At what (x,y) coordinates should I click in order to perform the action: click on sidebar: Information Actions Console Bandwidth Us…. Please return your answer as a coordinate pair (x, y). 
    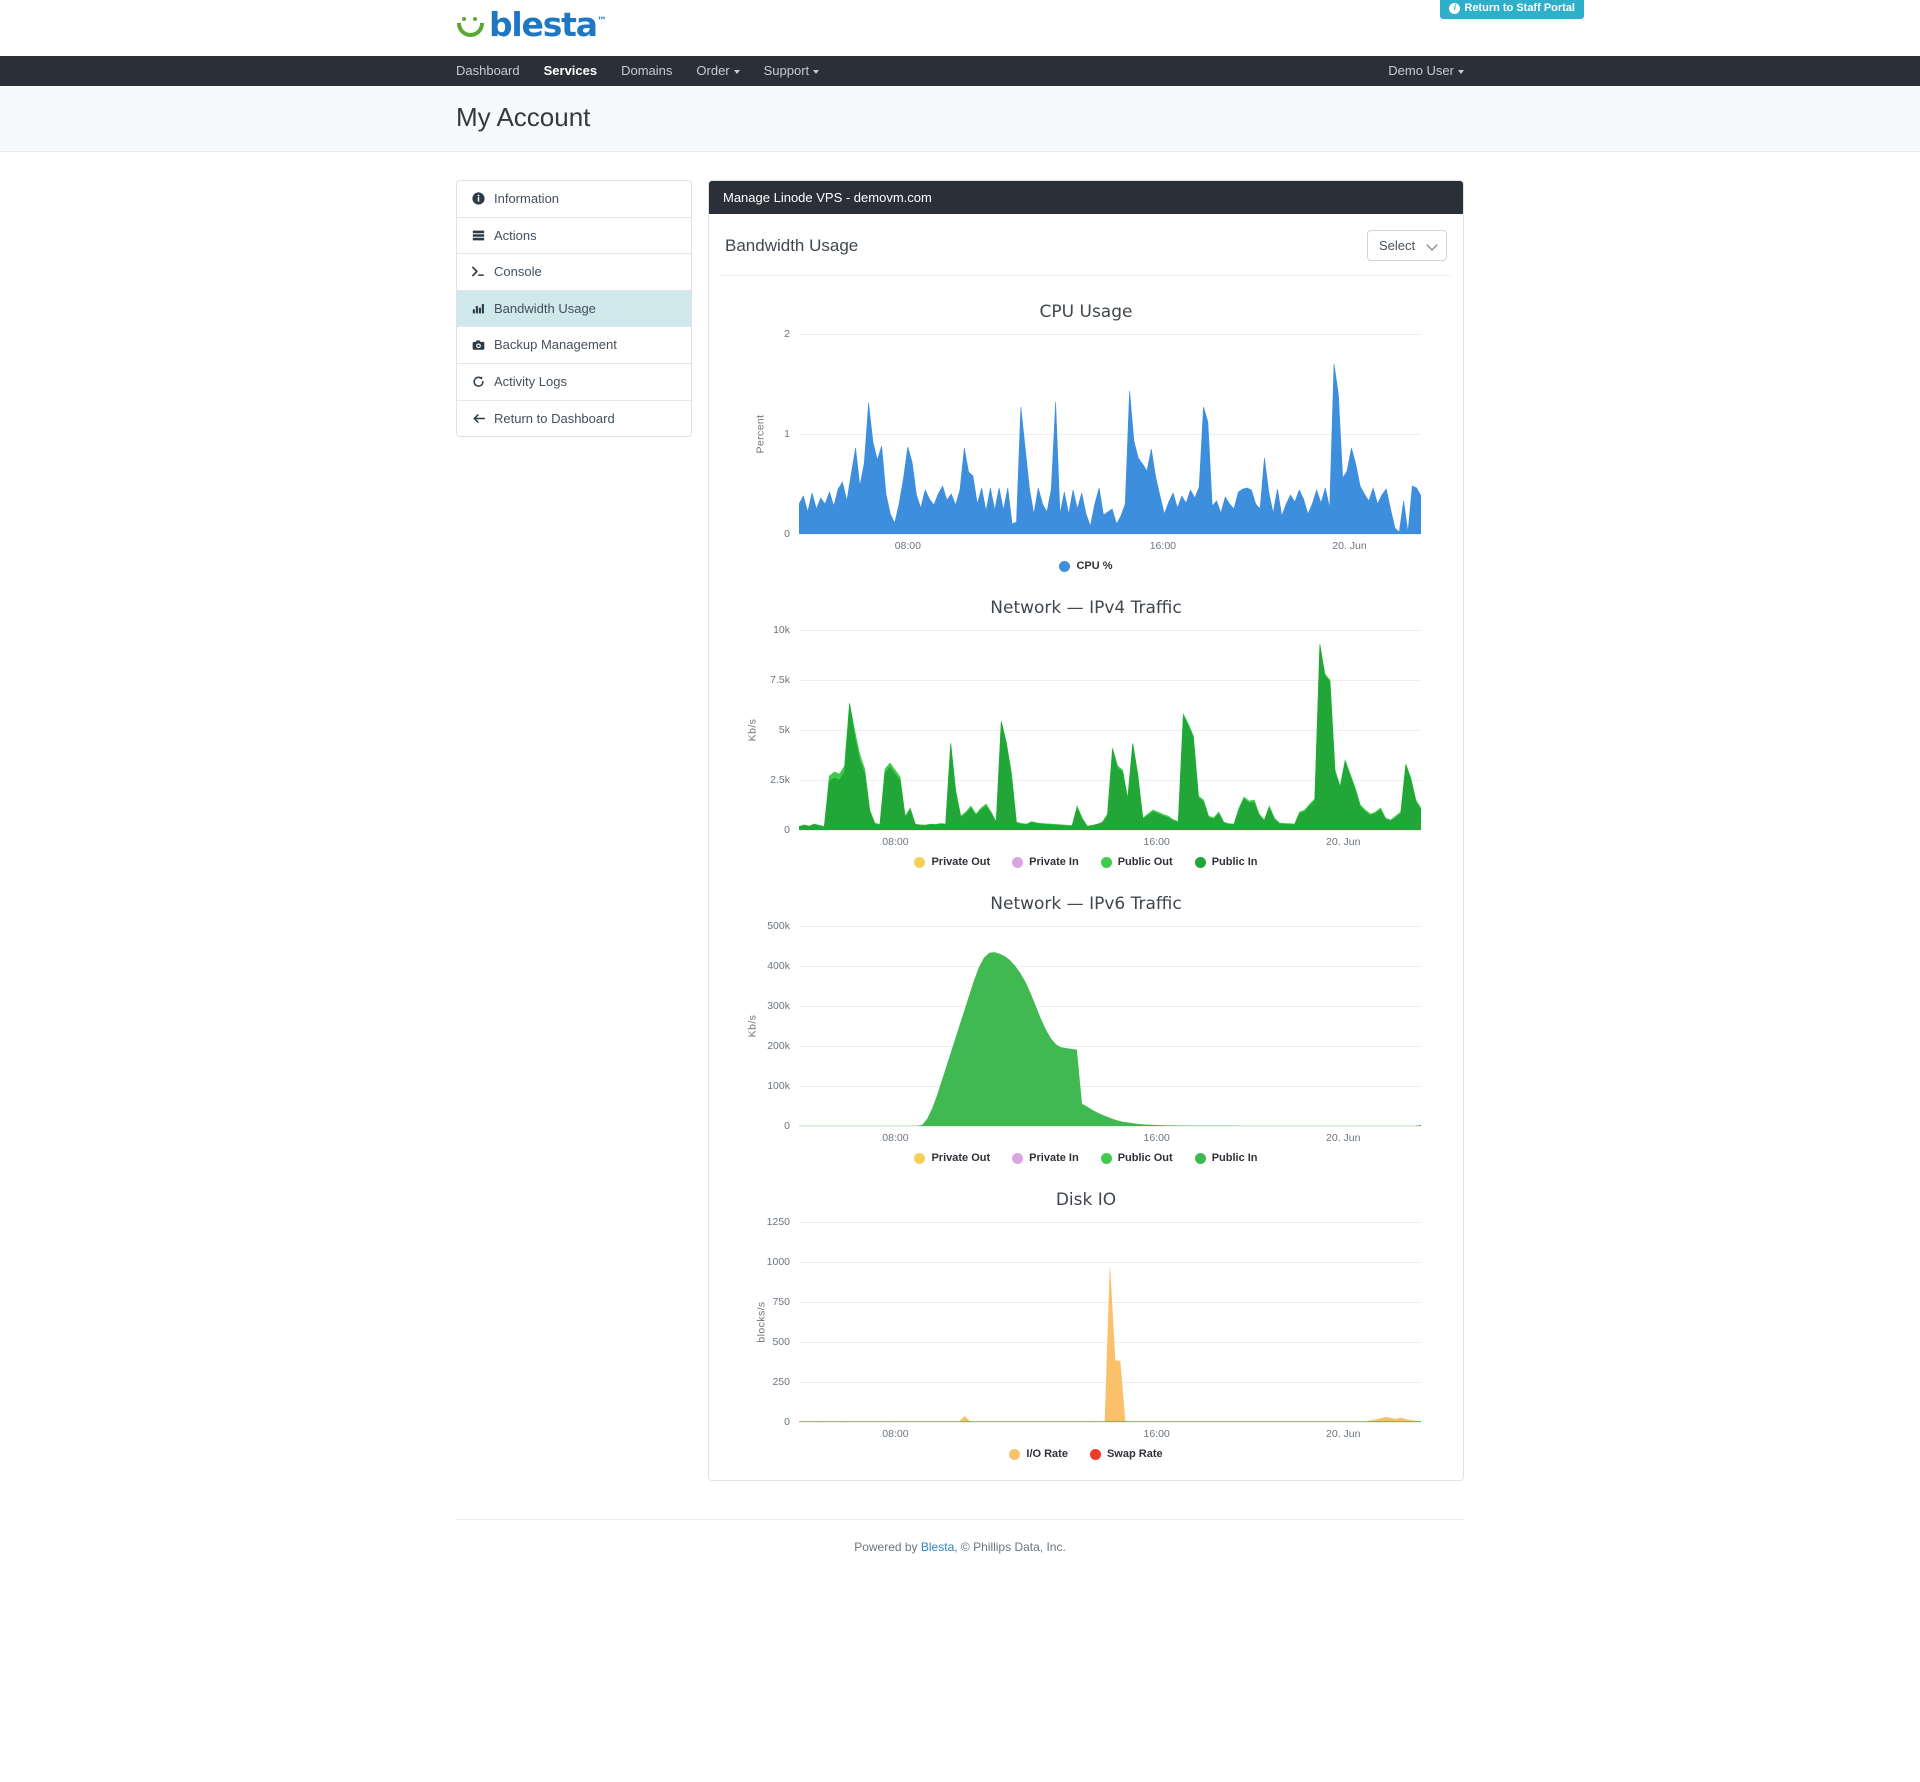
    Looking at the image, I should click on (574, 309).